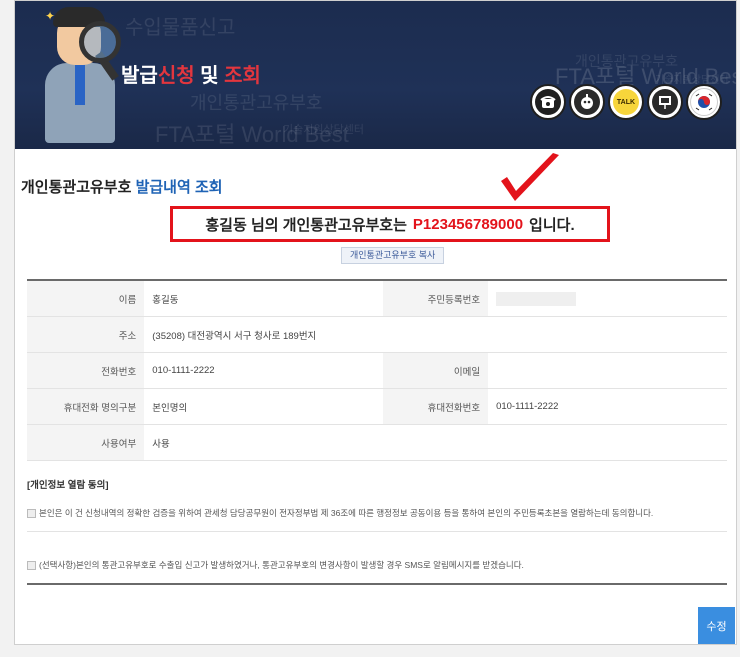 Image resolution: width=740 pixels, height=657 pixels. Describe the element at coordinates (435, 406) in the screenshot. I see `mobile-label: 휴대전화번호` at that location.